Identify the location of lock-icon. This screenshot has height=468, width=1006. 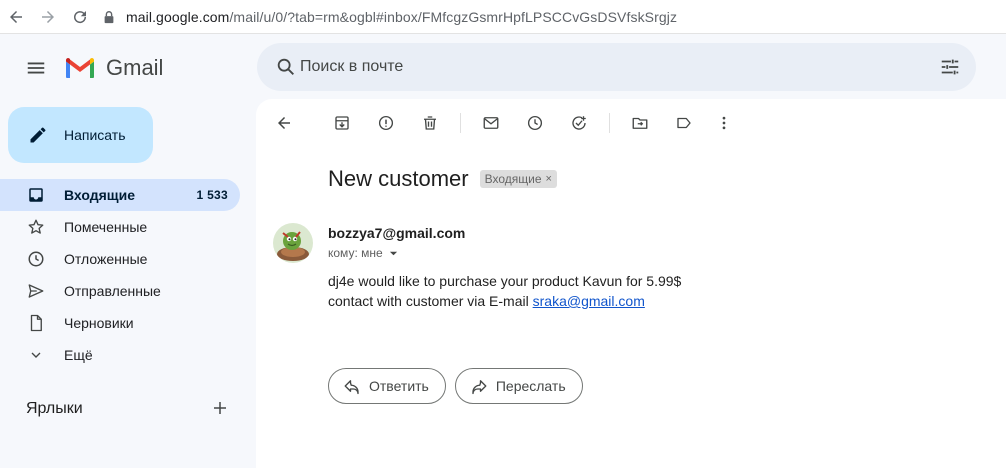
(110, 17).